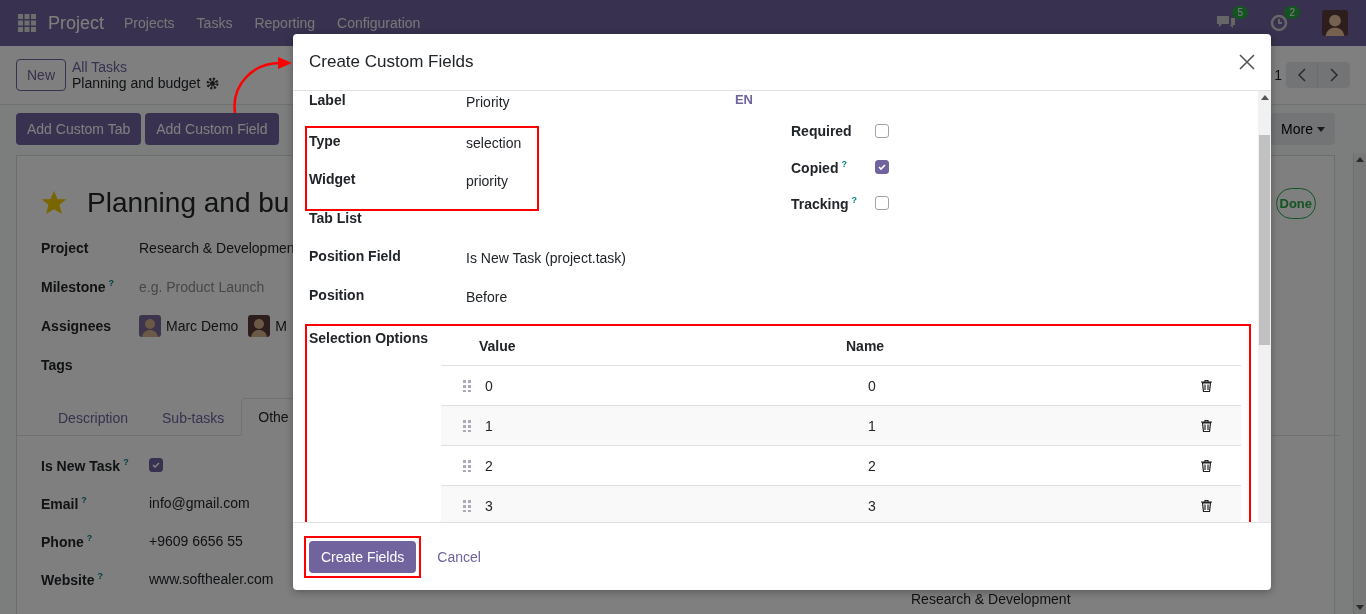 Image resolution: width=1366 pixels, height=614 pixels. I want to click on field-label: Label, so click(328, 100).